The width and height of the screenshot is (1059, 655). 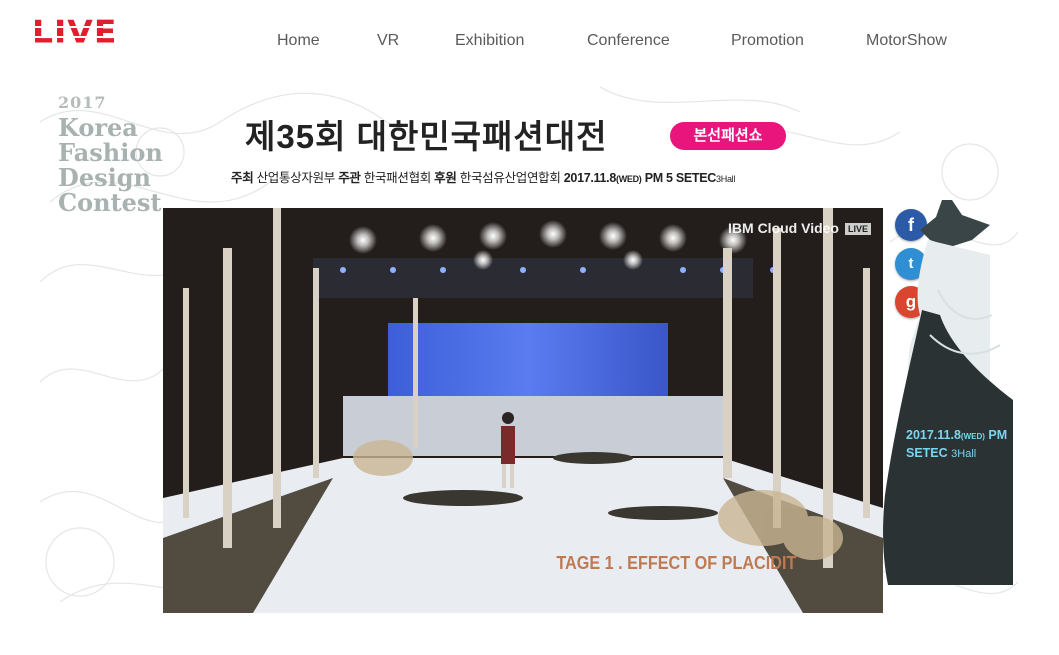 What do you see at coordinates (75, 32) in the screenshot?
I see `logo-text: LIVE` at bounding box center [75, 32].